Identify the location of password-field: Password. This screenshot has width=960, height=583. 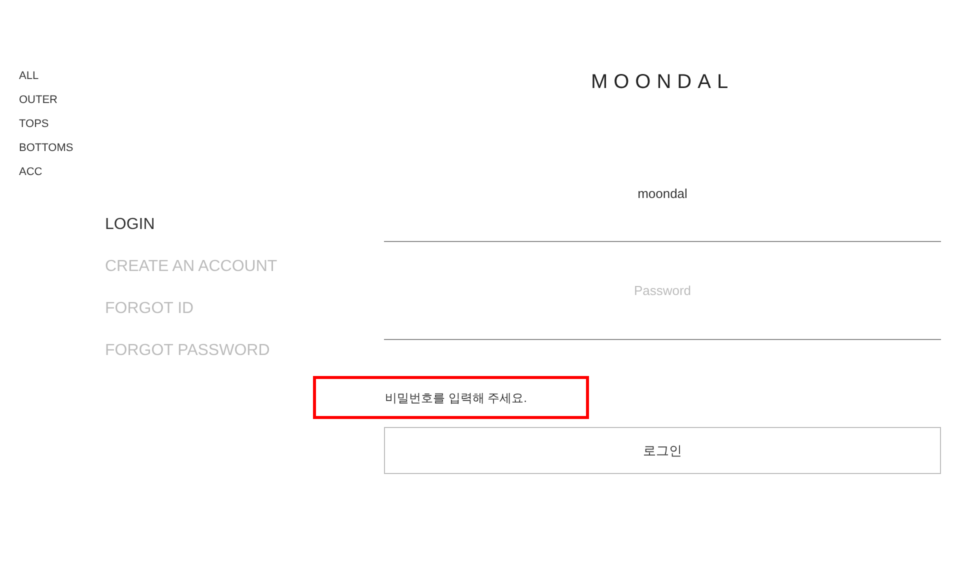
(662, 291).